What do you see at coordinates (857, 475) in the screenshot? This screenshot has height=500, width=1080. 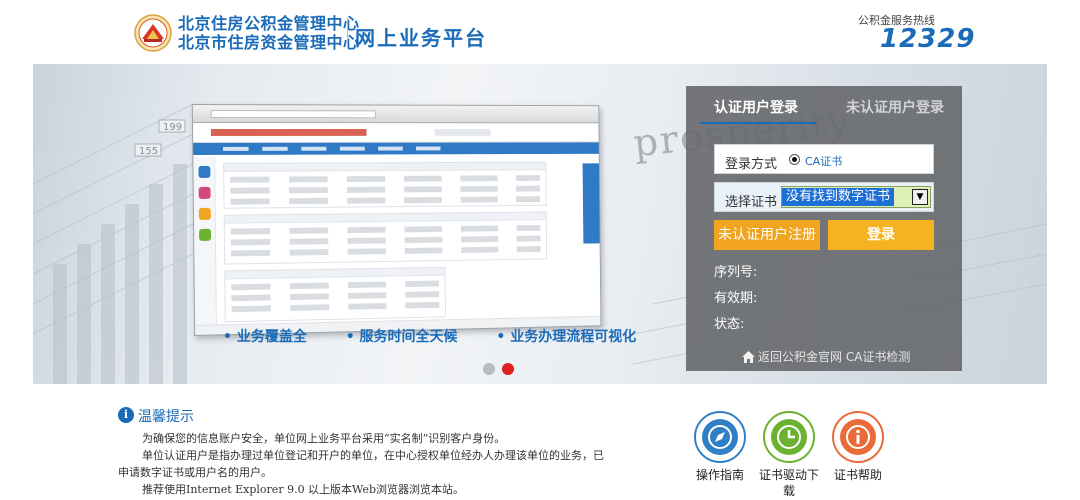 I see `quick-link-label: 证书帮助` at bounding box center [857, 475].